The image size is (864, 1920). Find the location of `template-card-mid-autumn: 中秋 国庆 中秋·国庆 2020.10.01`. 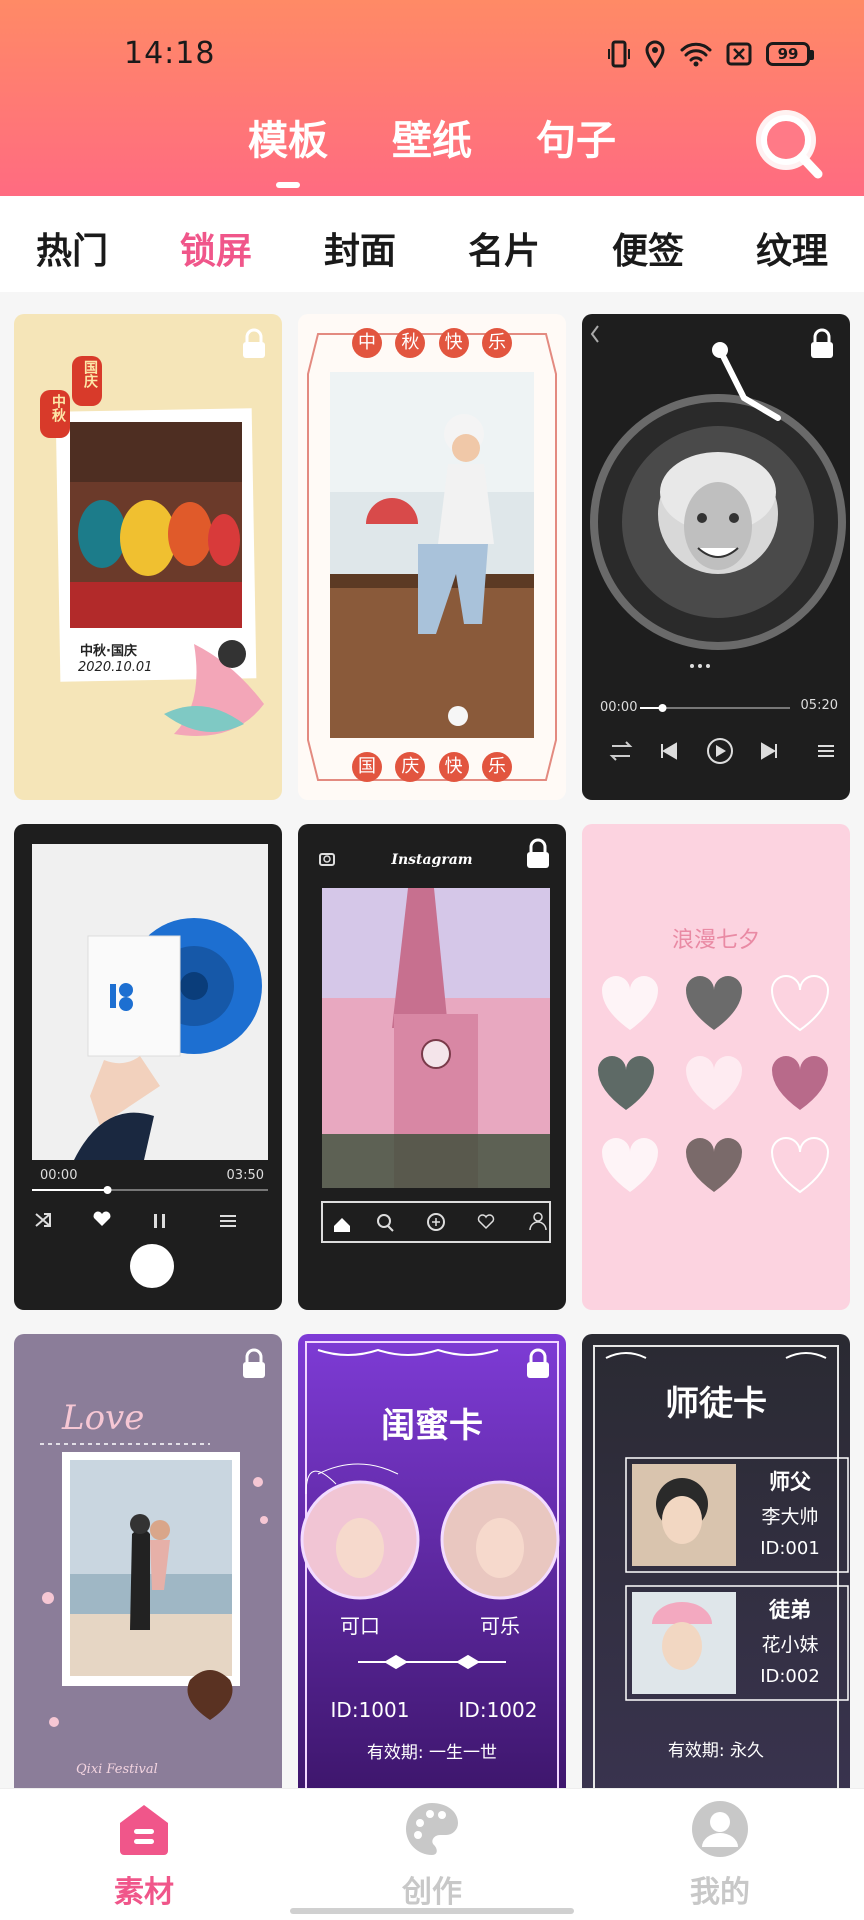

template-card-mid-autumn: 中秋 国庆 中秋·国庆 2020.10.01 is located at coordinates (148, 557).